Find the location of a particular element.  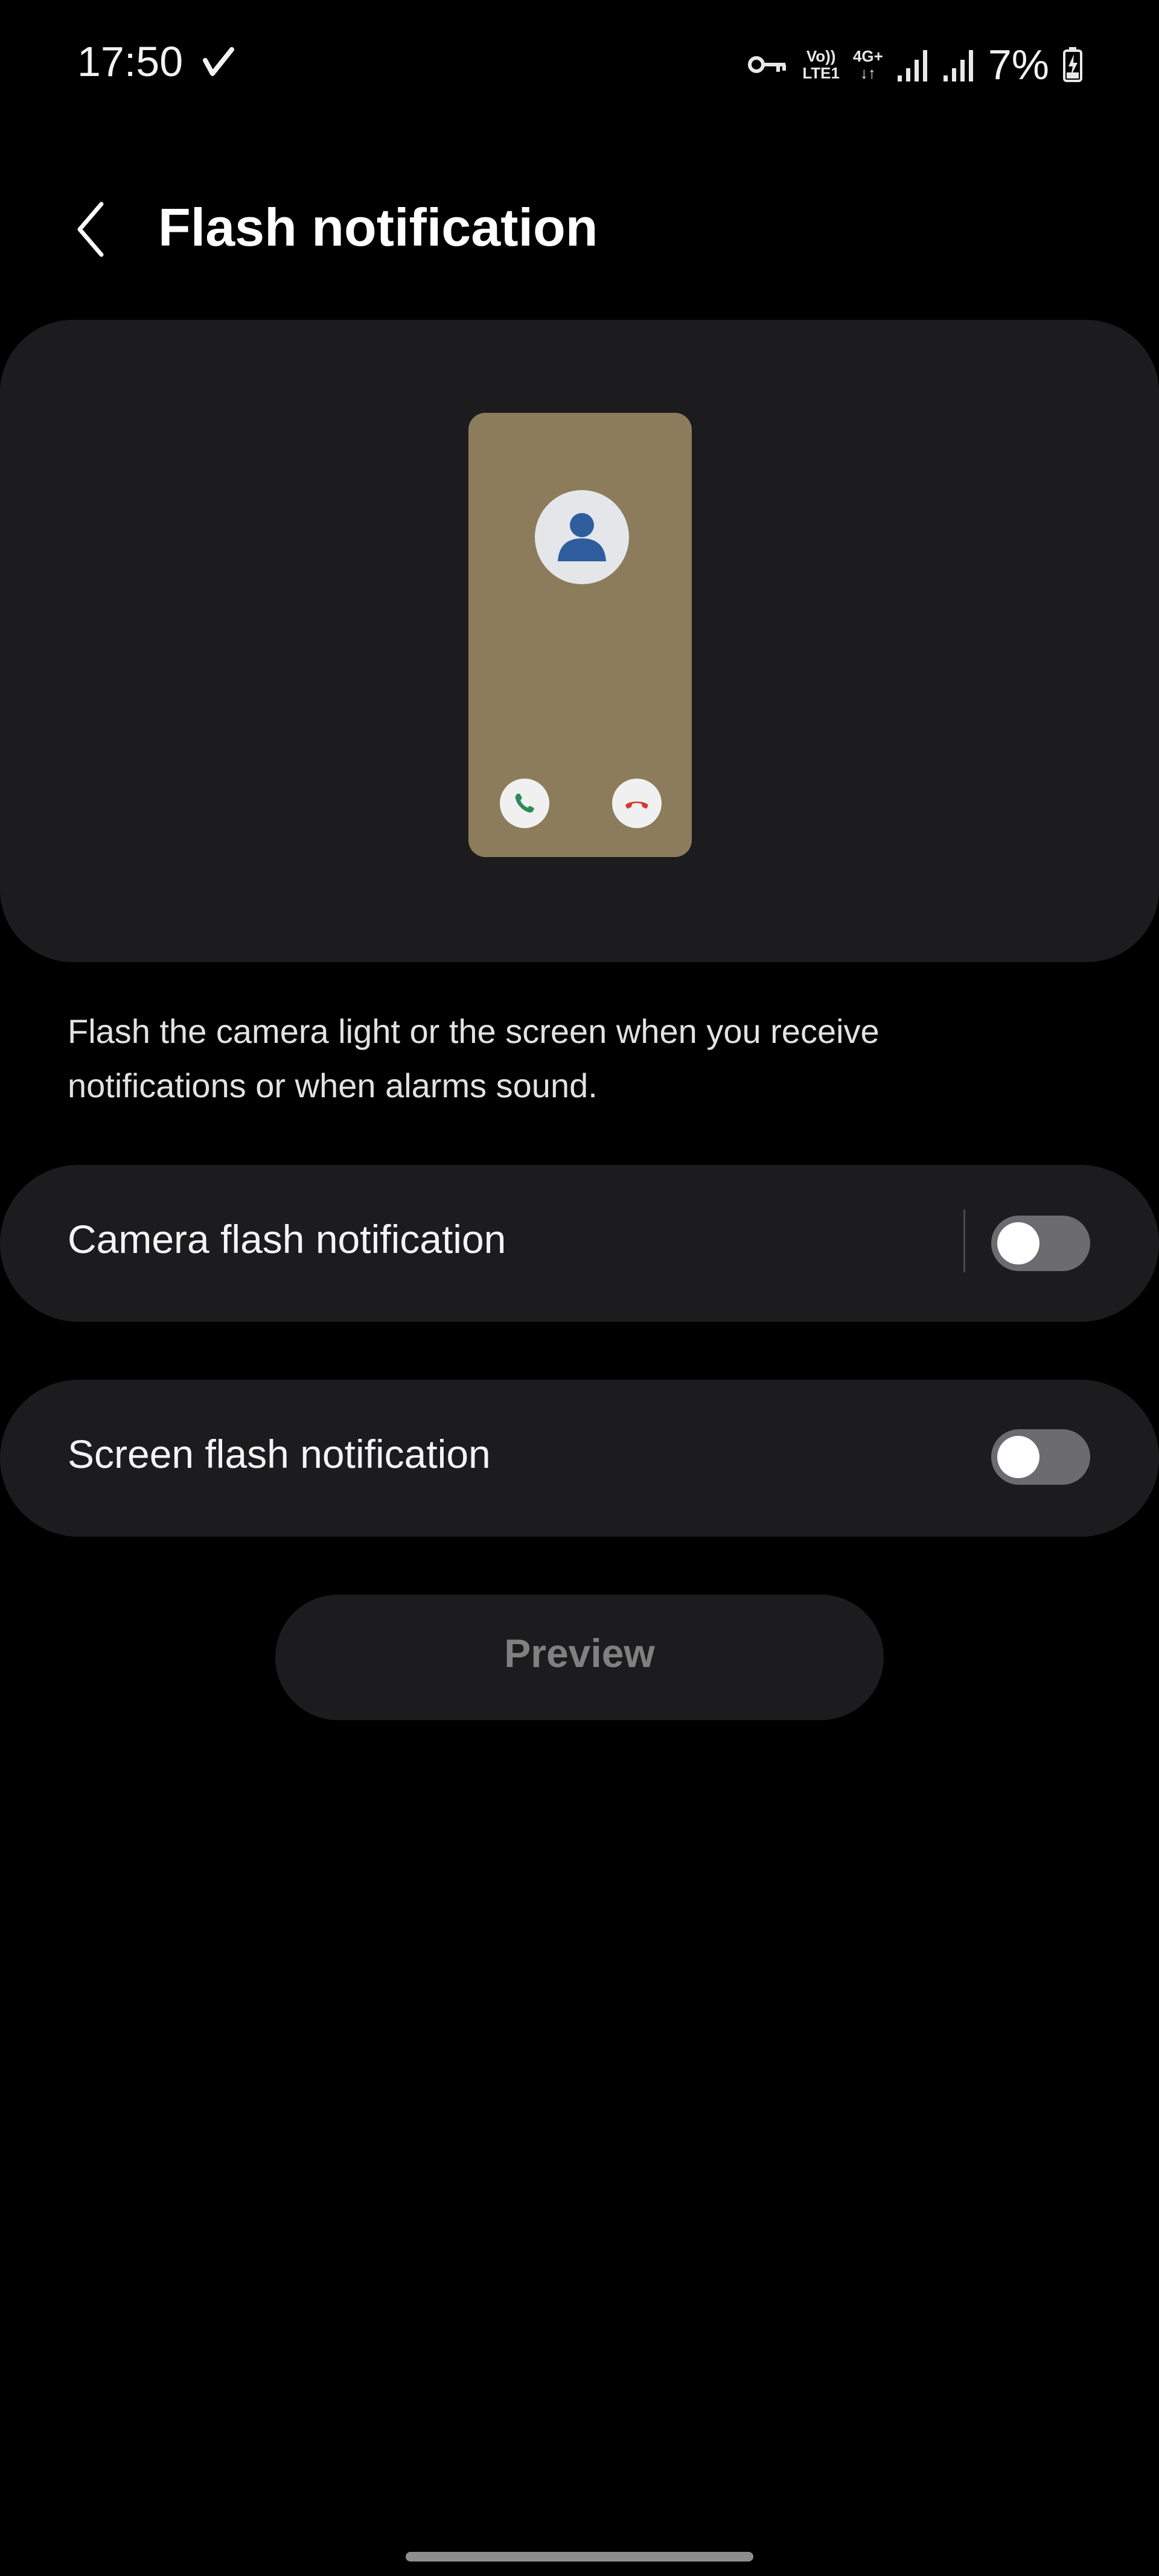

person-icon is located at coordinates (582, 537).